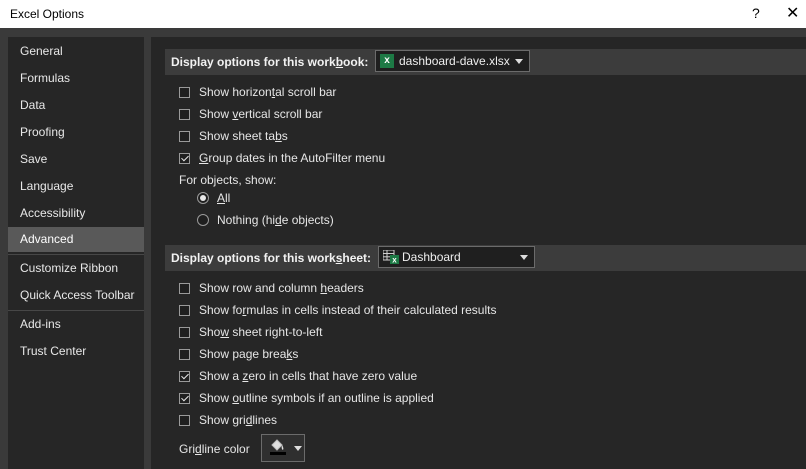 The width and height of the screenshot is (806, 469). I want to click on svg-text: x, so click(394, 260).